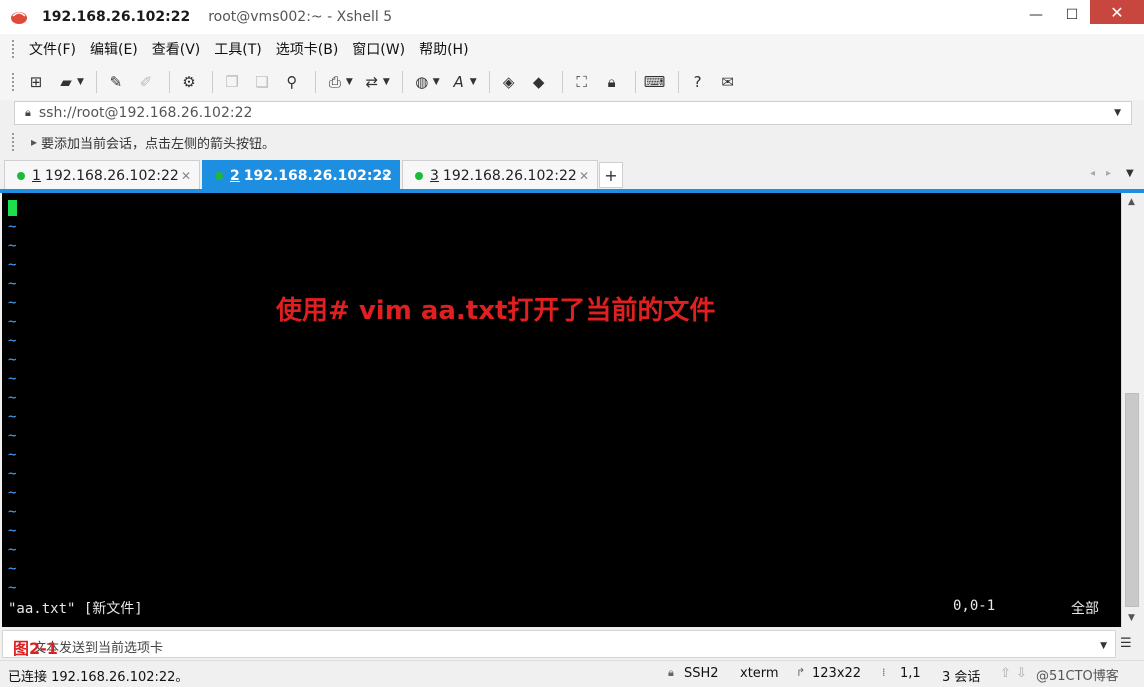 The image size is (1144, 687). What do you see at coordinates (1036, 15) in the screenshot?
I see `minimize-button: —` at bounding box center [1036, 15].